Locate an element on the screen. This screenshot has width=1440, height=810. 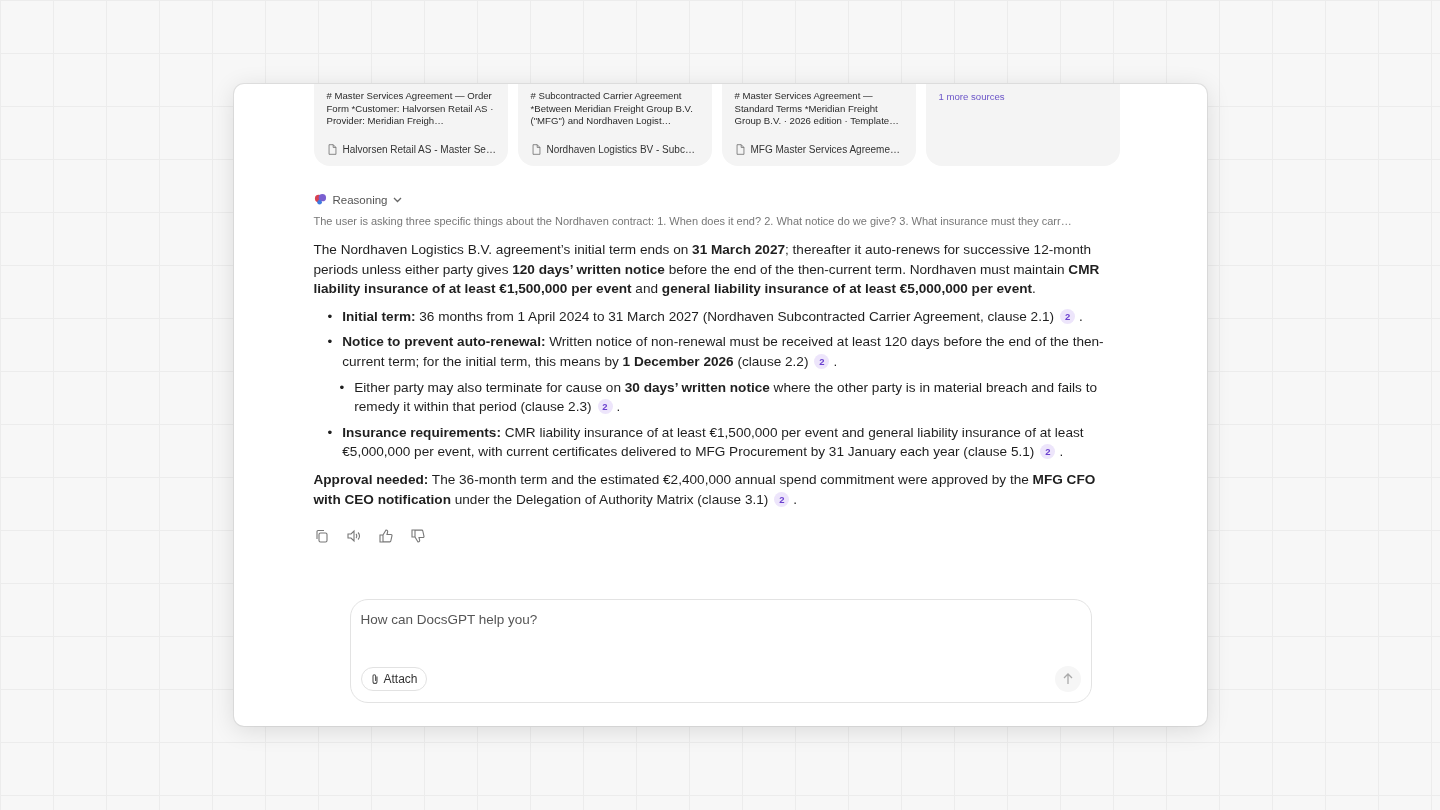
bullet-text: Insurance requirements: CMR liability insurance of at least €1,500,000 per event and general liability insurance of at least €5,000,000 per event, with current certificates delivered to MFG Procurement by 31 January each year (clause 5.1) 2 . is located at coordinates (713, 442).